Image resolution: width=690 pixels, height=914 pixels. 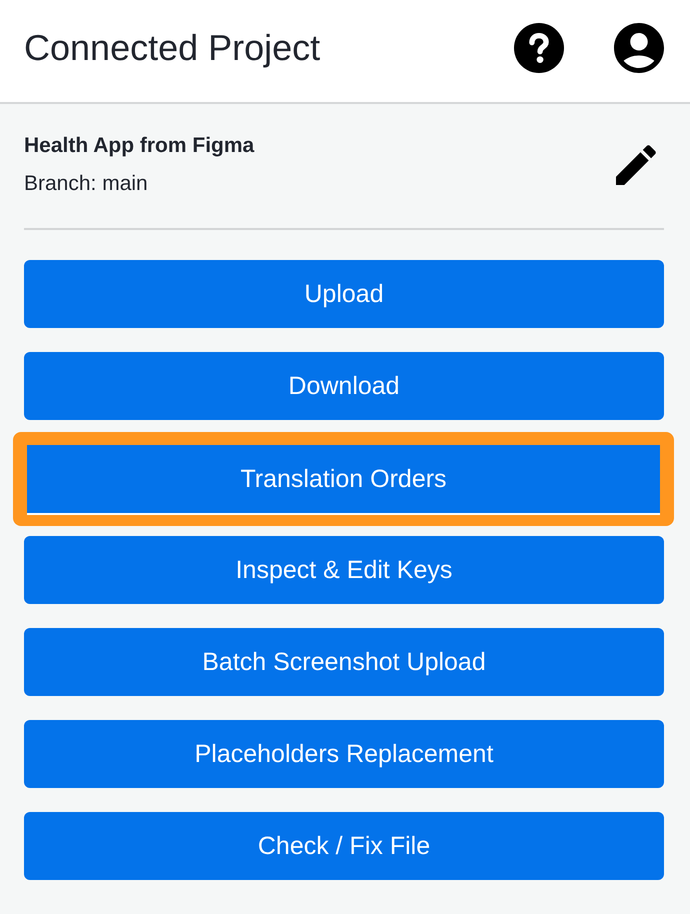 What do you see at coordinates (539, 48) in the screenshot?
I see `help-icon` at bounding box center [539, 48].